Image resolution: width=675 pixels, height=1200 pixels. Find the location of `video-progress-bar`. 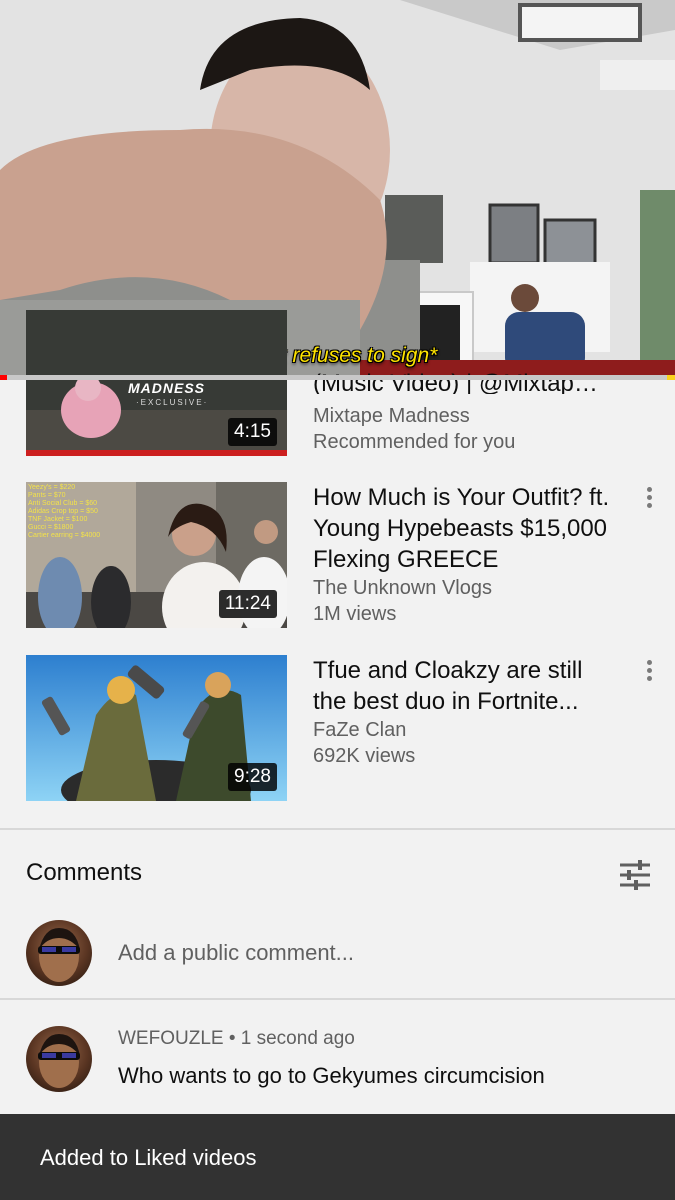

video-progress-bar is located at coordinates (337, 377).